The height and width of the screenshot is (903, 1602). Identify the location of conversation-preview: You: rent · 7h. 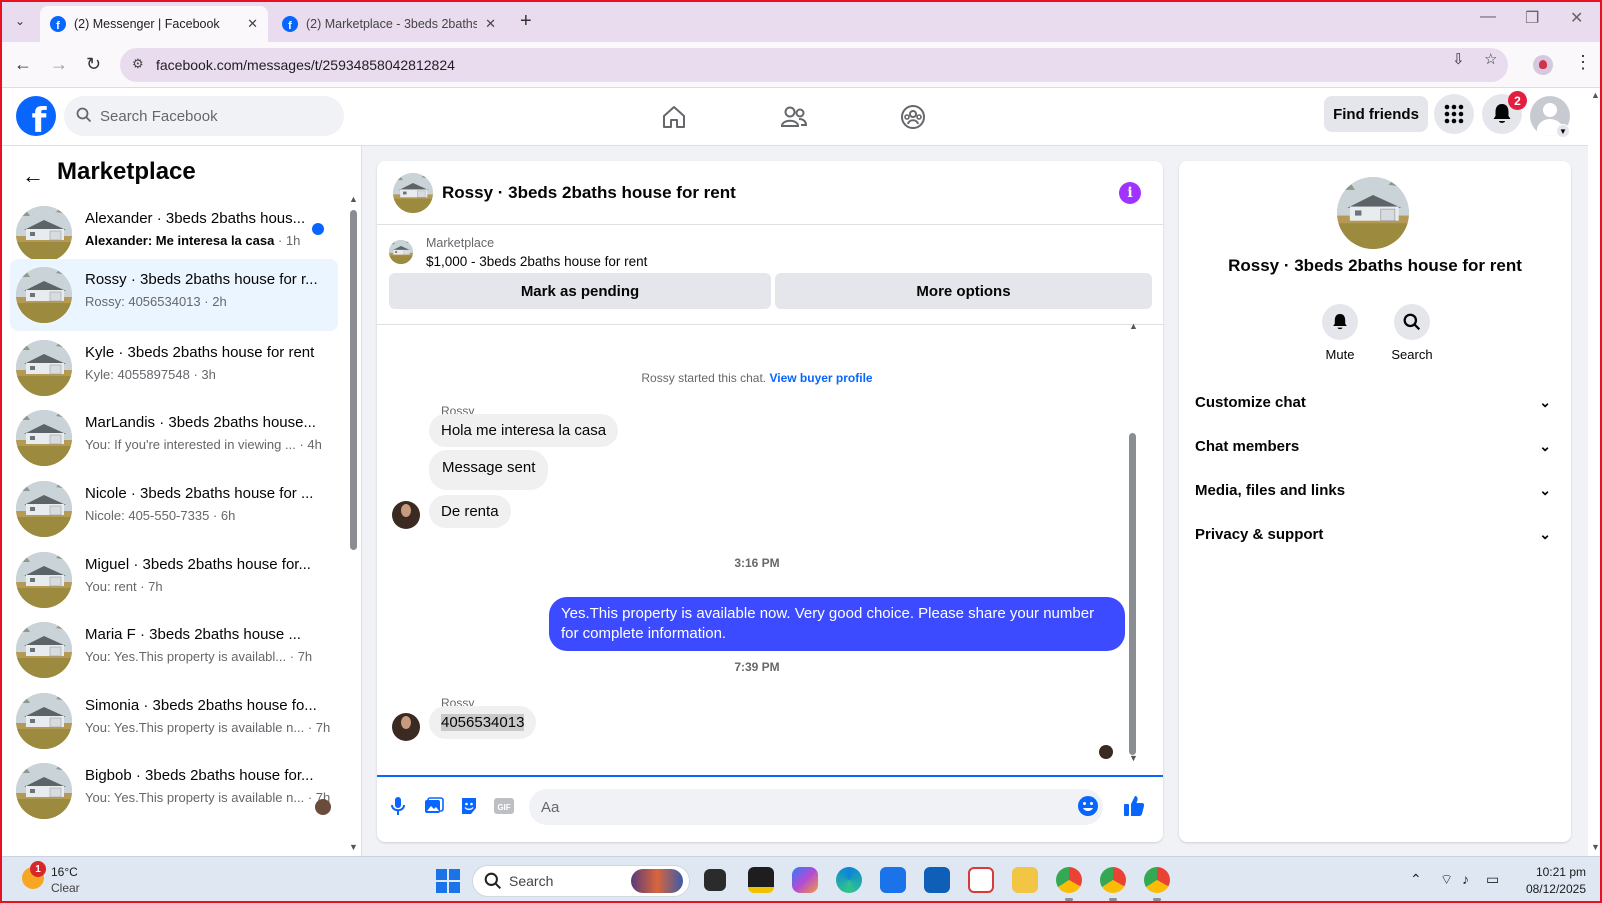
(124, 586).